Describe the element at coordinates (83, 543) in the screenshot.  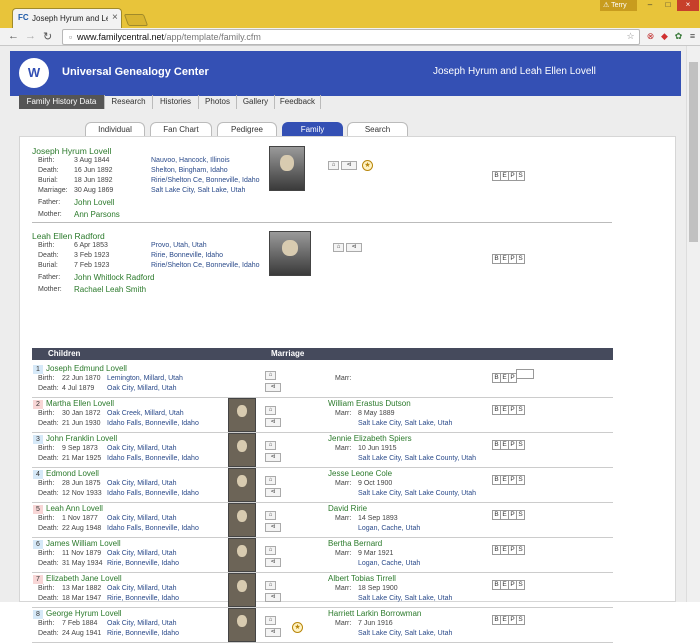
I see `child-name-link: James William Lovell` at that location.